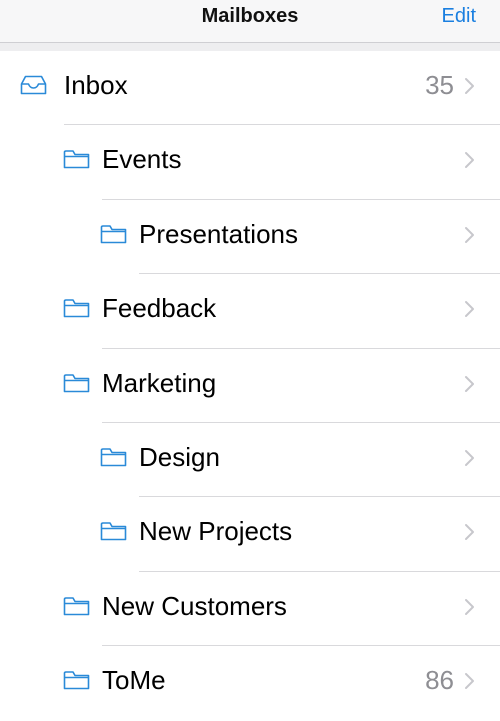 Image resolution: width=500 pixels, height=721 pixels. I want to click on mailbox-label: Feedback, so click(159, 308).